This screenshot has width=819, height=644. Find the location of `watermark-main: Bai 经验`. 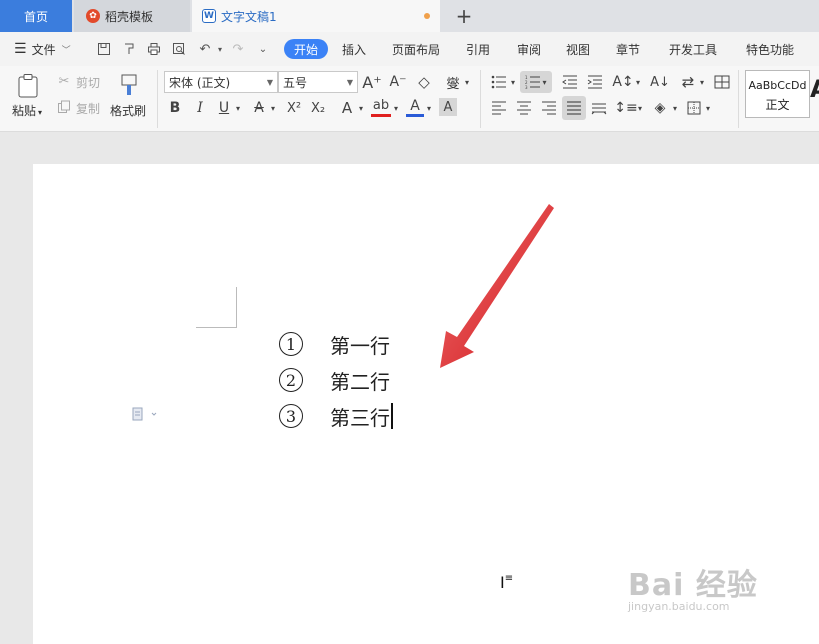

watermark-main: Bai 经验 is located at coordinates (693, 585).